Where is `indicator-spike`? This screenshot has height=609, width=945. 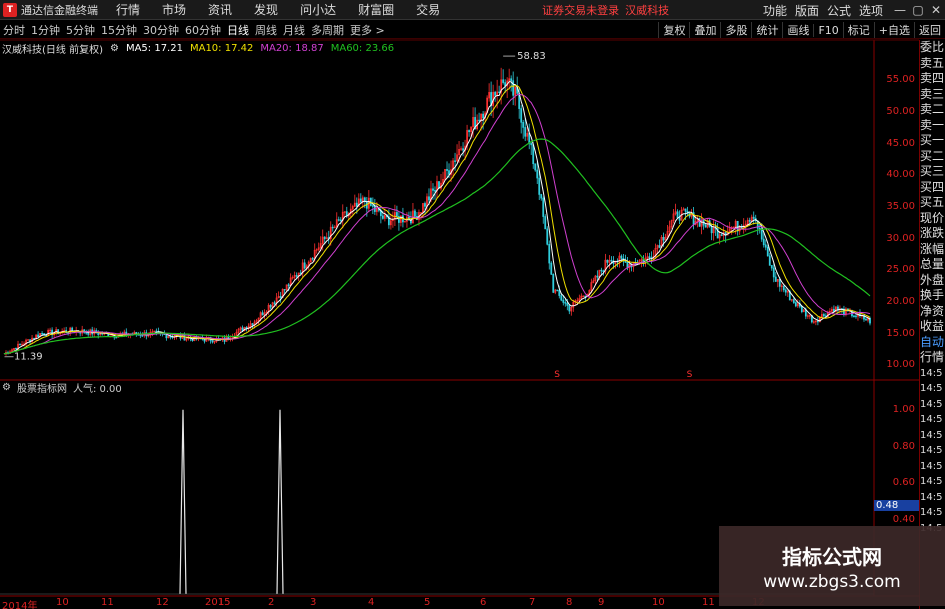 indicator-spike is located at coordinates (280, 502).